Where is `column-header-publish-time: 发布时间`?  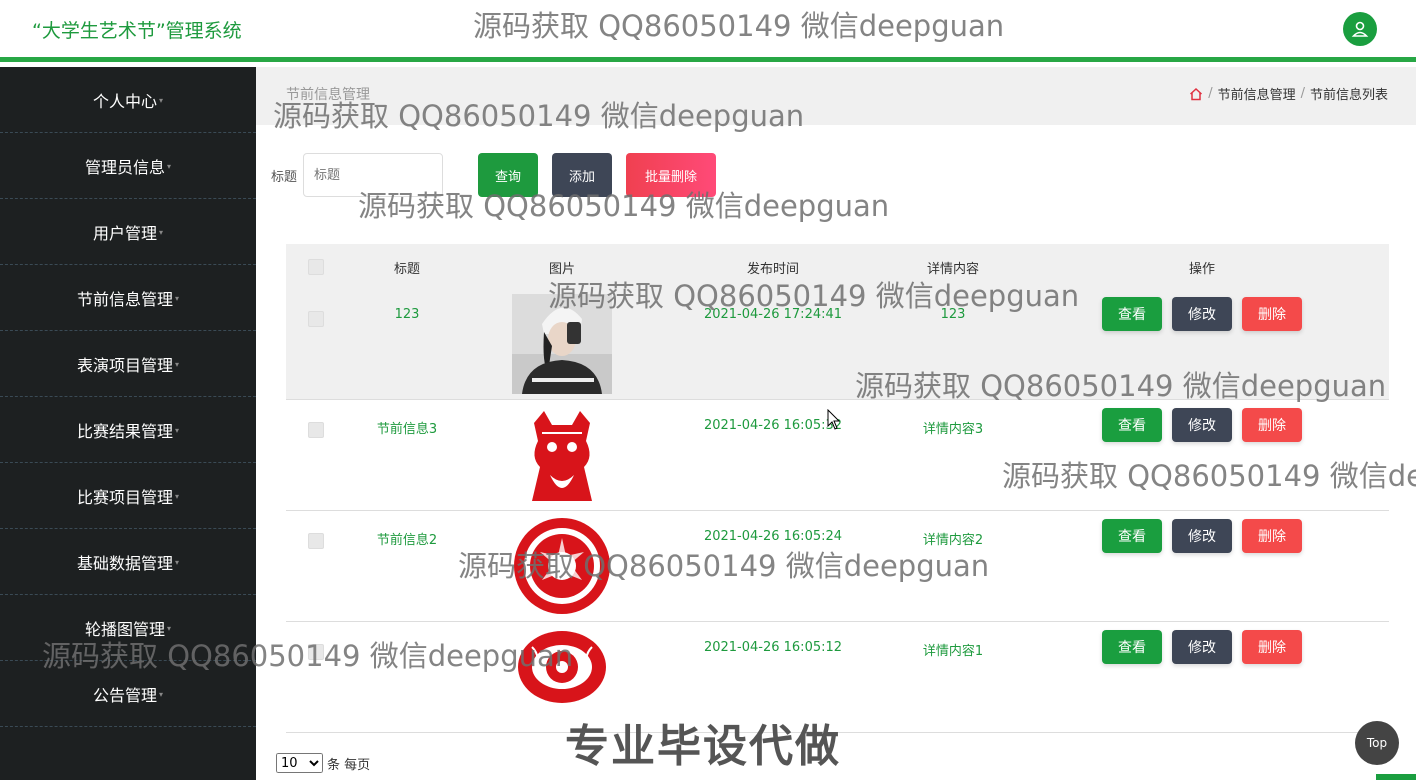 column-header-publish-time: 发布时间 is located at coordinates (773, 269).